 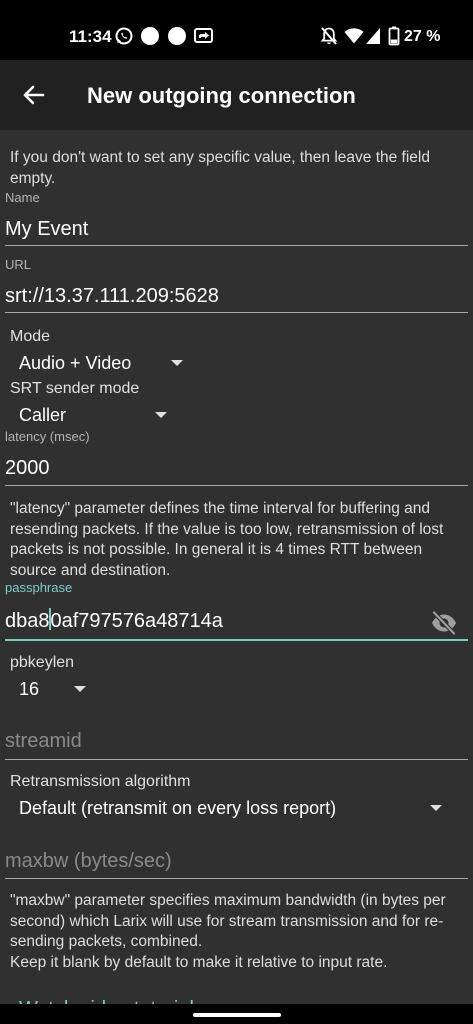 I want to click on app-bar: New outgoing connection, so click(x=236, y=95).